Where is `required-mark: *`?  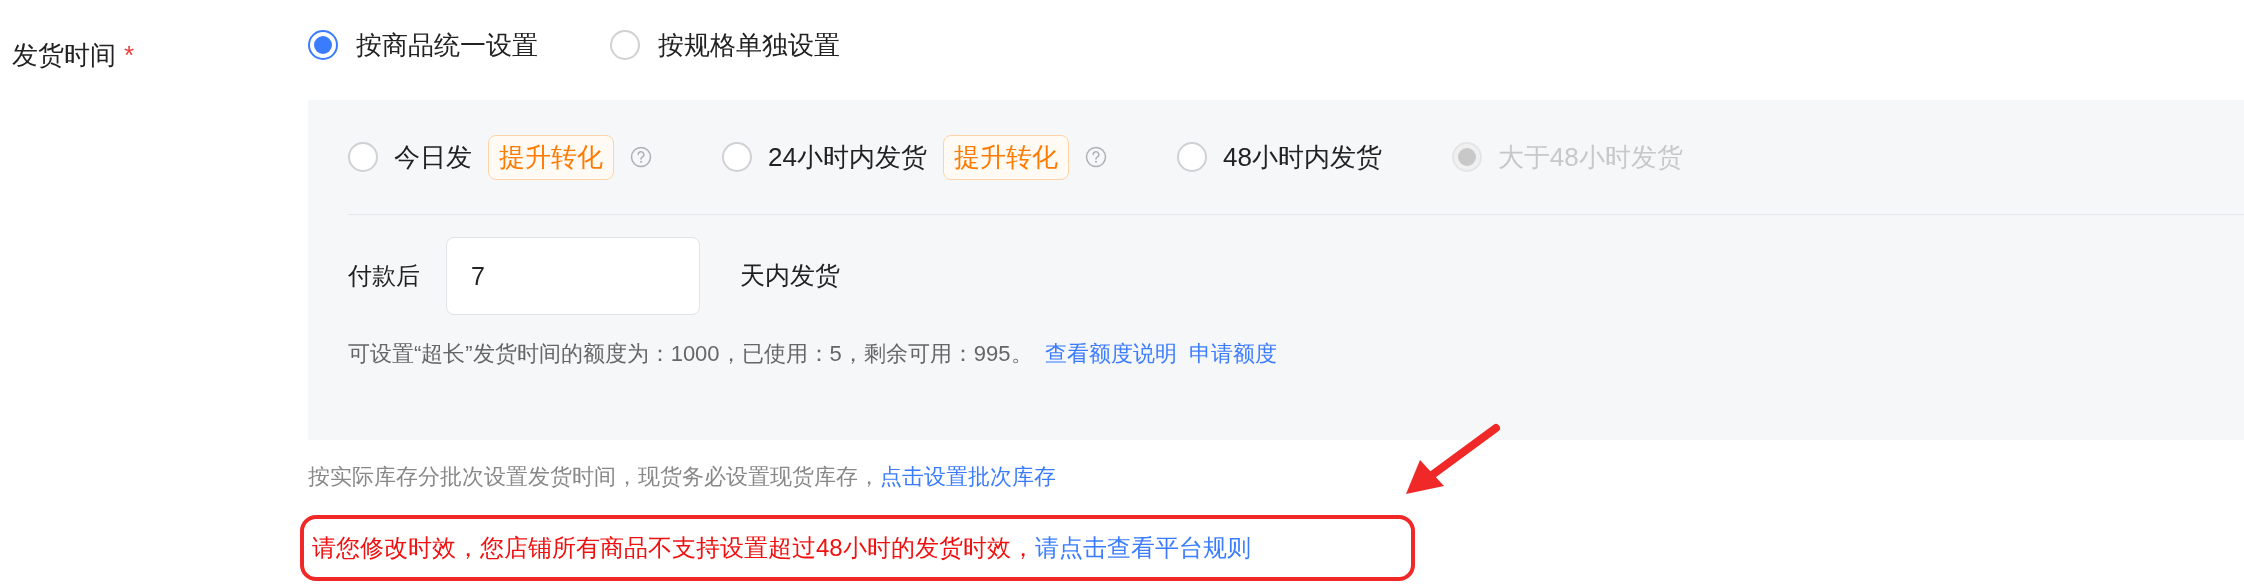 required-mark: * is located at coordinates (129, 55).